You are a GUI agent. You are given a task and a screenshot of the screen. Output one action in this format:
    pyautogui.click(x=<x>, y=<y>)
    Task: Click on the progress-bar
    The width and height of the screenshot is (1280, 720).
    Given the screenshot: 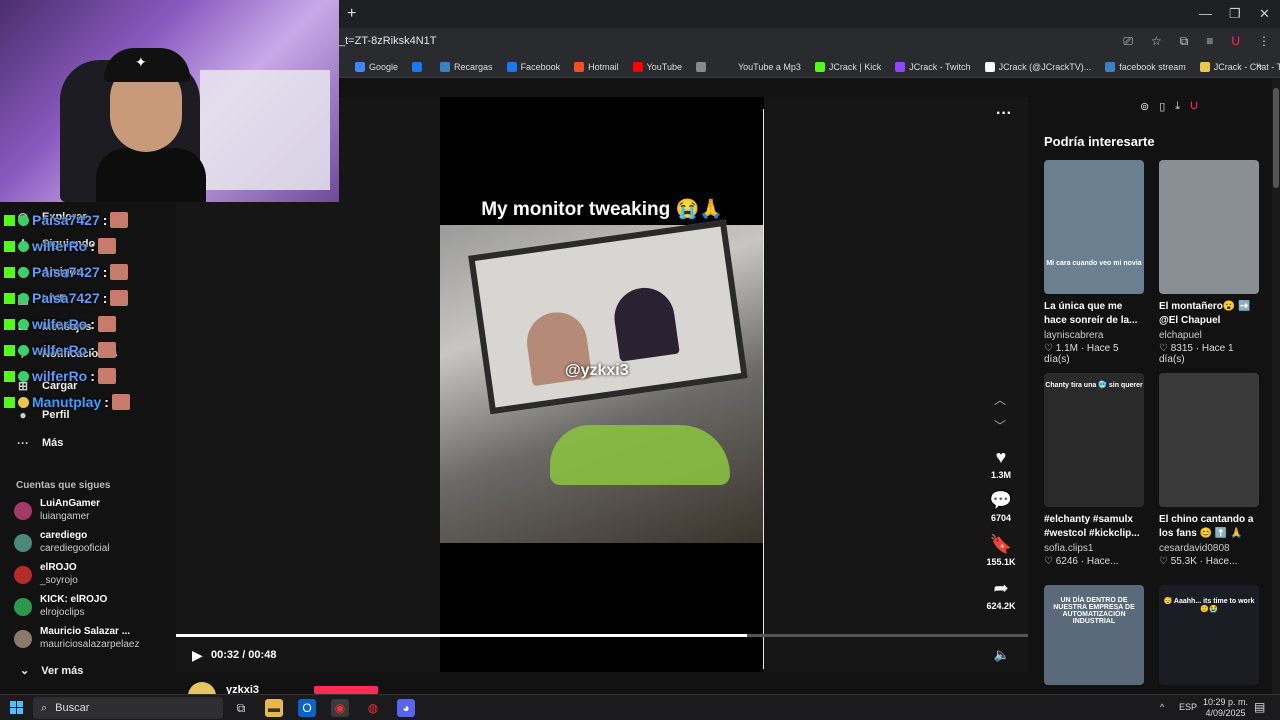 What is the action you would take?
    pyautogui.click(x=602, y=635)
    